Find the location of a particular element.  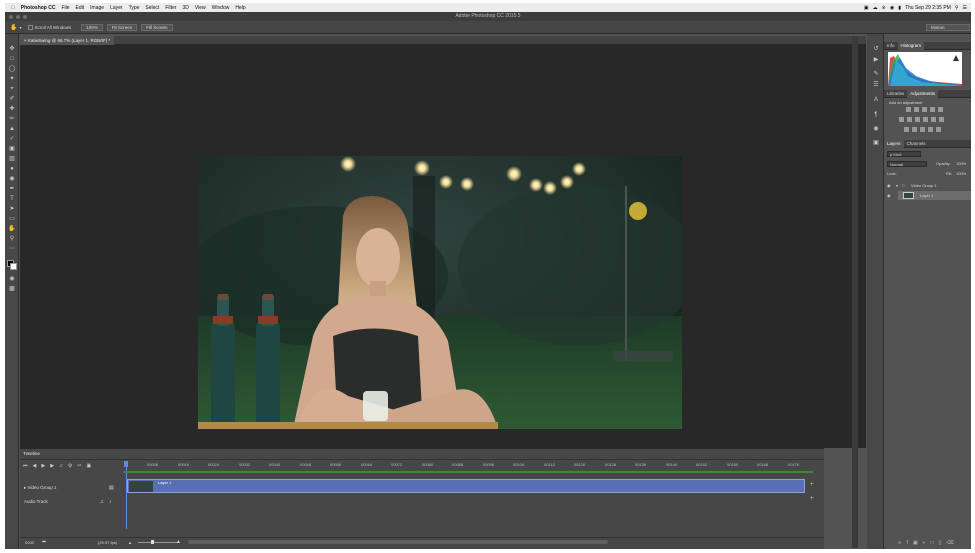

tab-layers: Layers is located at coordinates (894, 144).